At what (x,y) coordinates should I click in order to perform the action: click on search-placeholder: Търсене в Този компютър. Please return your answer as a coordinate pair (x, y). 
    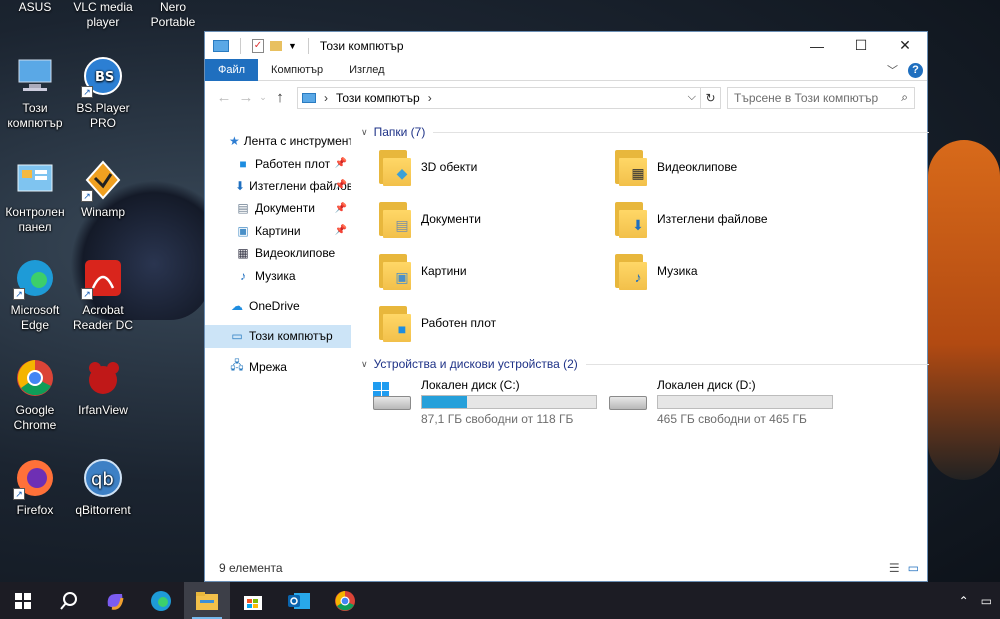
    Looking at the image, I should click on (806, 97).